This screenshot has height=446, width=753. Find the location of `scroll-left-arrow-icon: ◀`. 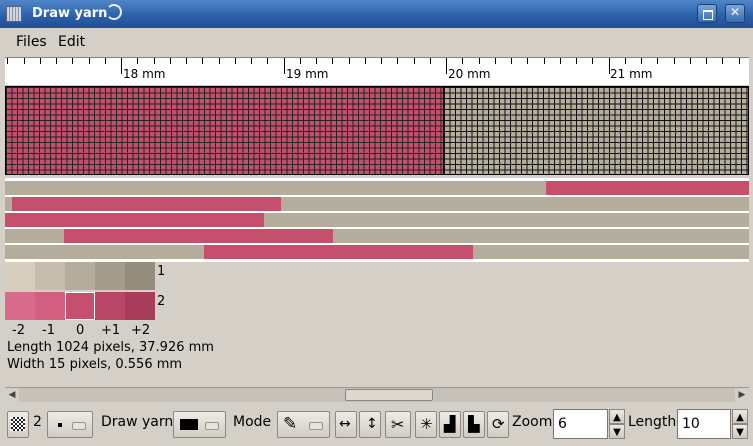

scroll-left-arrow-icon: ◀ is located at coordinates (12, 395).